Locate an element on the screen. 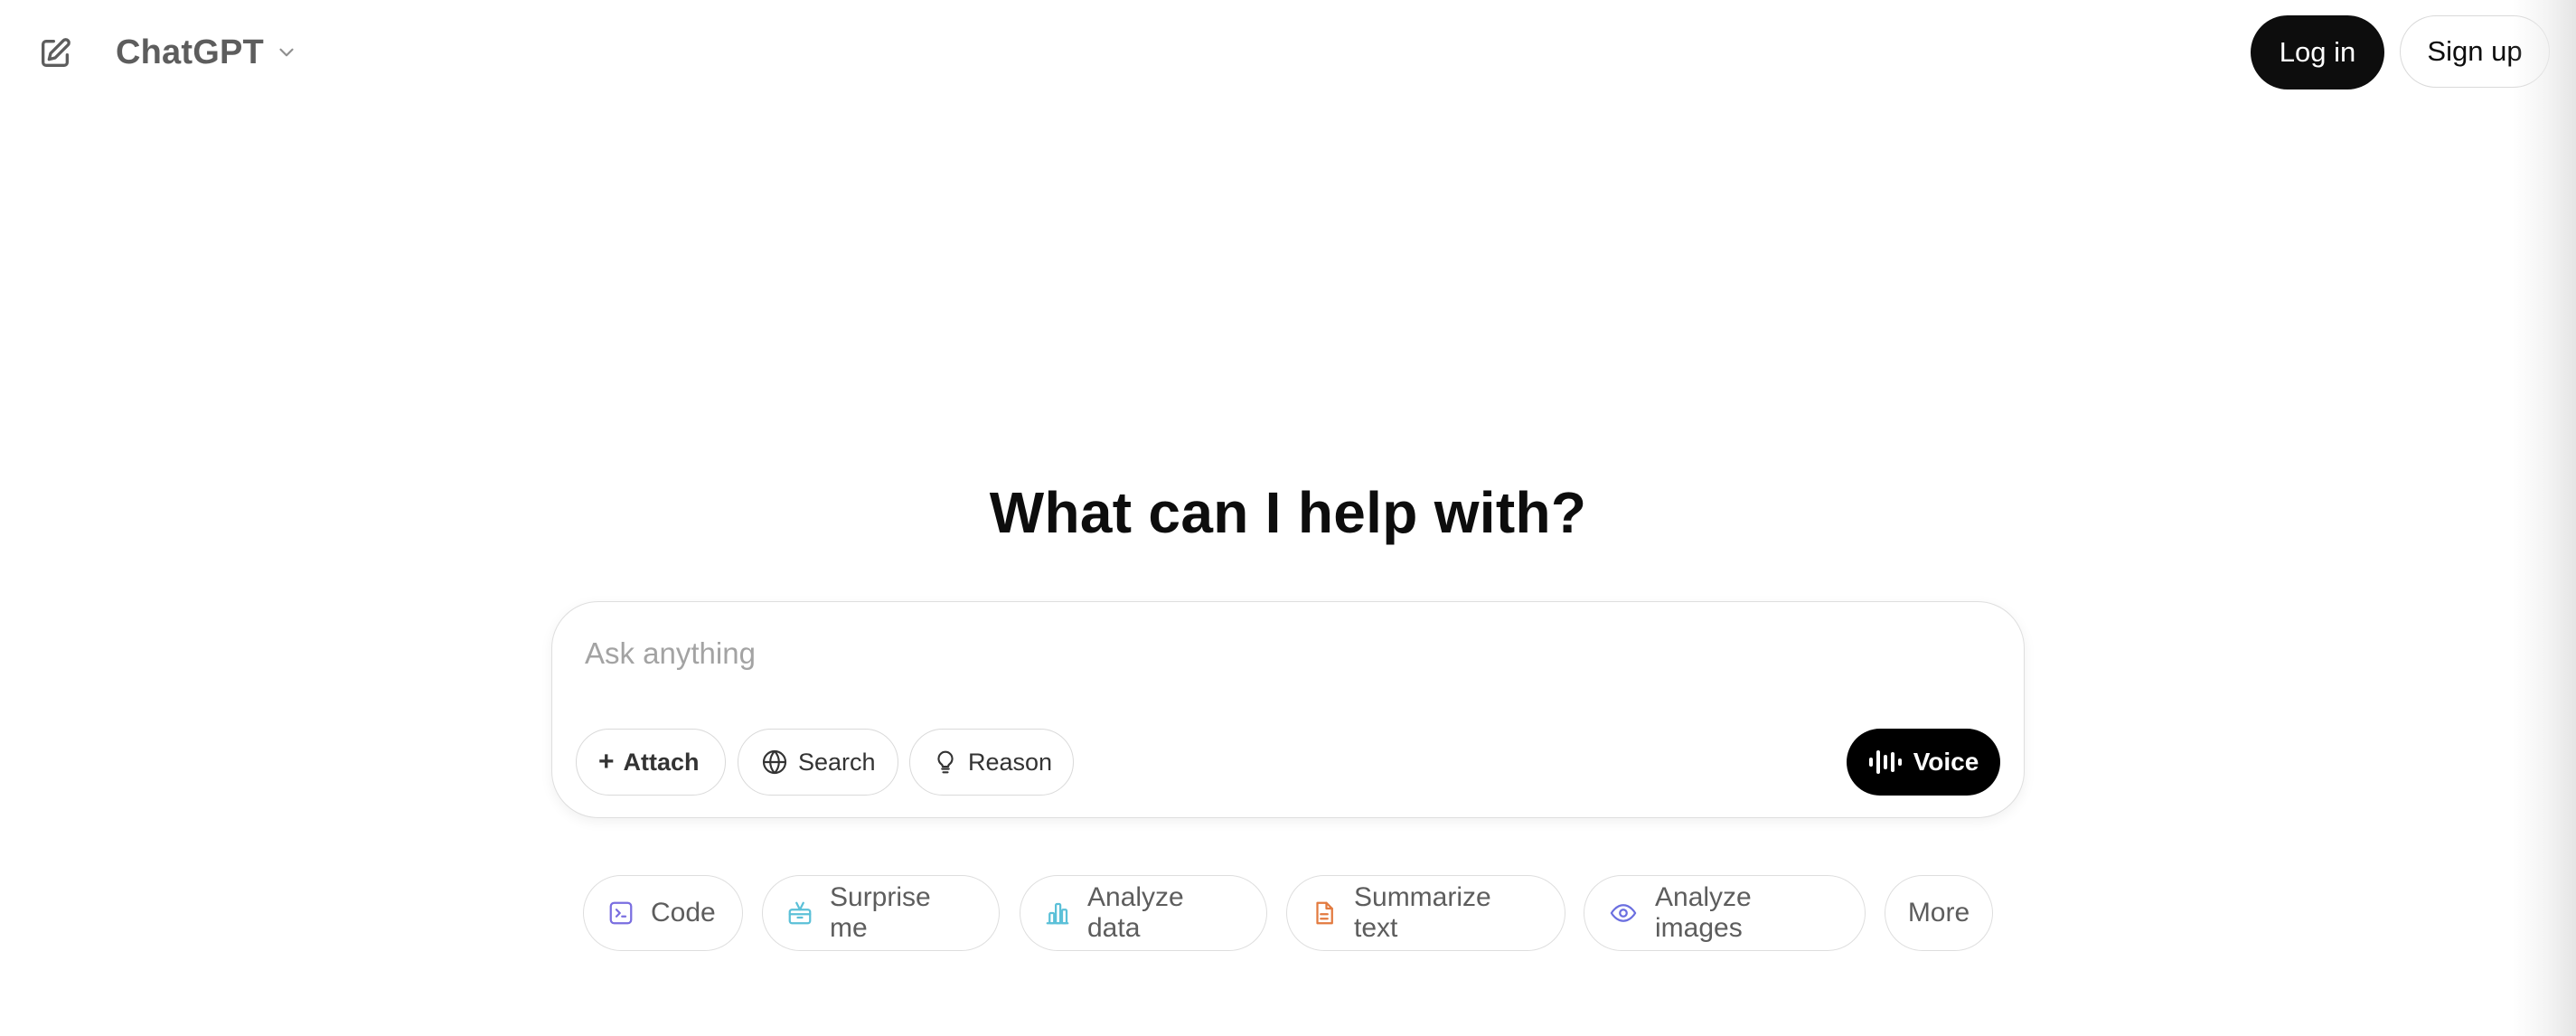 The width and height of the screenshot is (2576, 1036). login-button: Log in is located at coordinates (2317, 52).